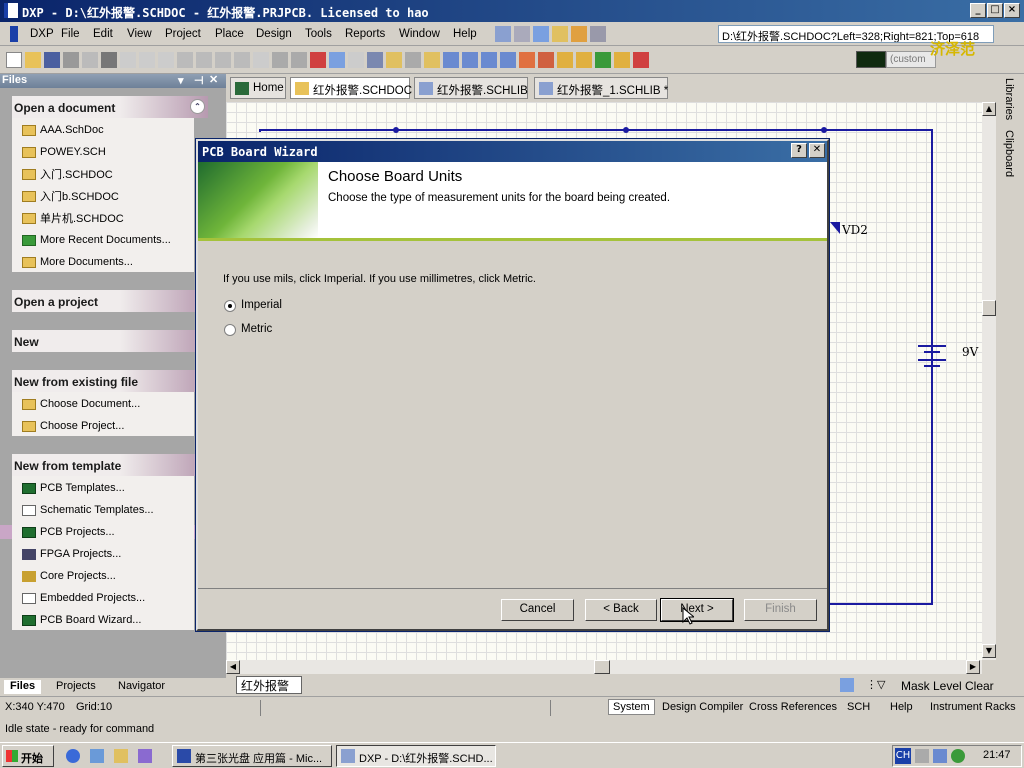 The image size is (1024, 768). Describe the element at coordinates (121, 756) in the screenshot. I see `desktop-icon` at that location.